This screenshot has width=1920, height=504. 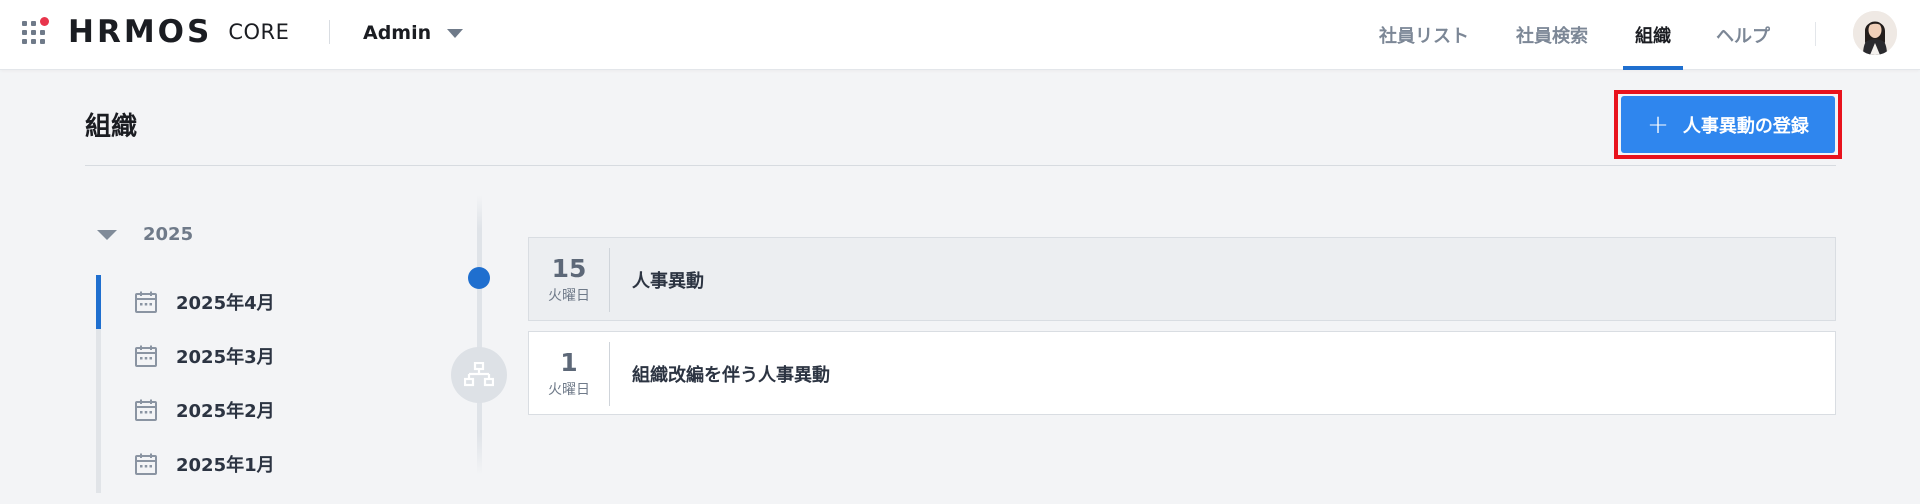 What do you see at coordinates (569, 269) in the screenshot?
I see `event-day: 15` at bounding box center [569, 269].